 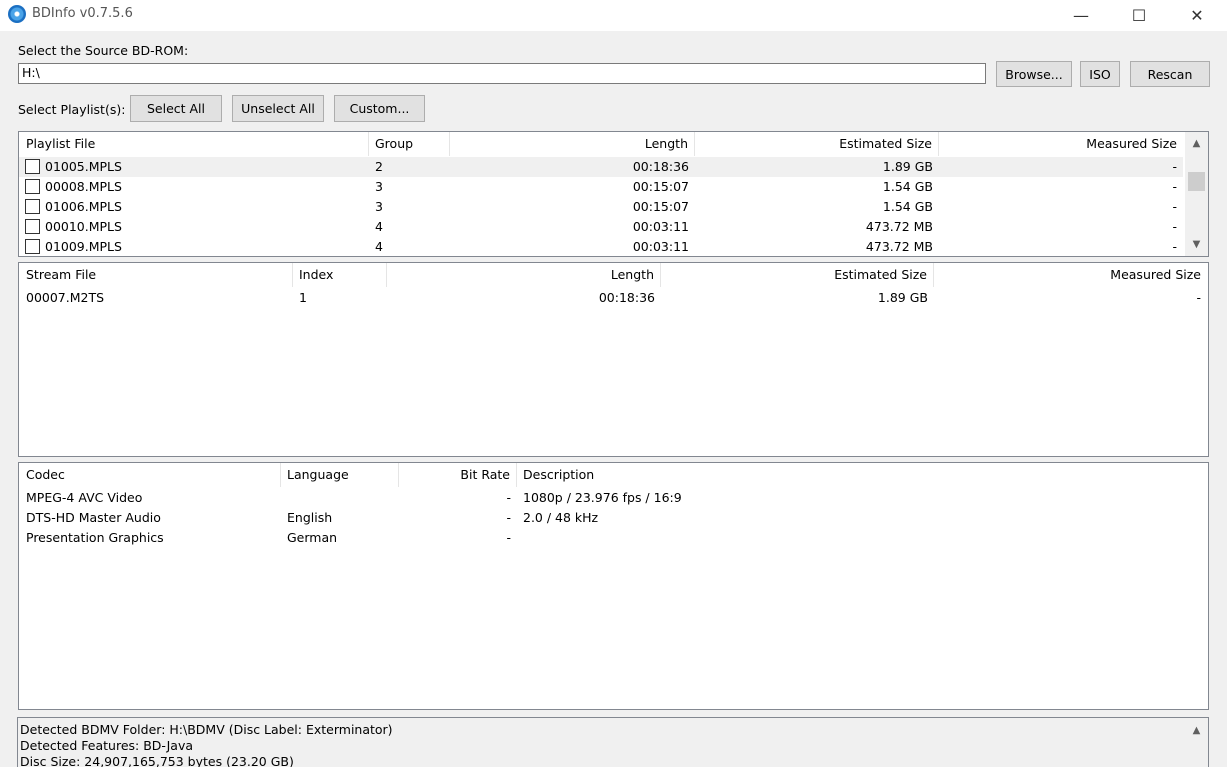 What do you see at coordinates (601, 207) in the screenshot?
I see `table-row: 01006.MPLS 3 00:15:07 1.54 GB -` at bounding box center [601, 207].